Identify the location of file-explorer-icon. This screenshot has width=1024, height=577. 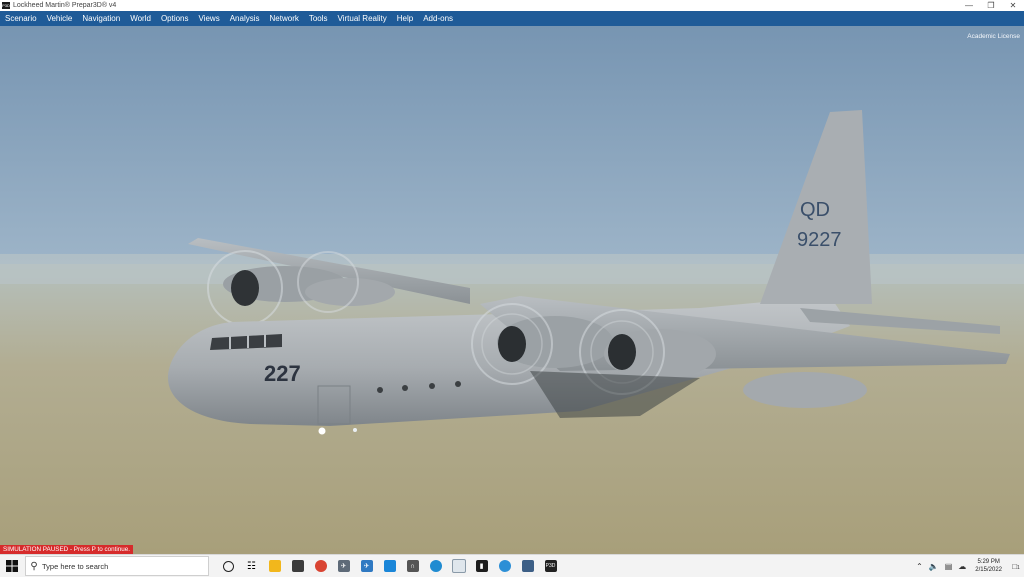
(274, 566).